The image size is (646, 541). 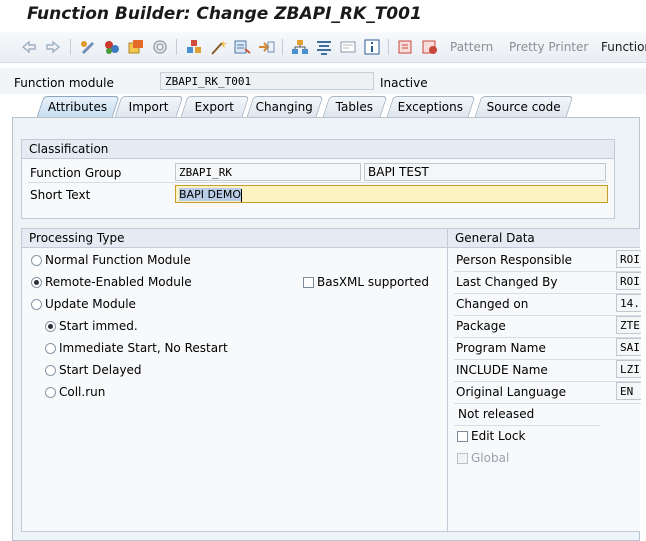 I want to click on application-toolbar: Pattern Pretty Printer Function, so click(x=323, y=47).